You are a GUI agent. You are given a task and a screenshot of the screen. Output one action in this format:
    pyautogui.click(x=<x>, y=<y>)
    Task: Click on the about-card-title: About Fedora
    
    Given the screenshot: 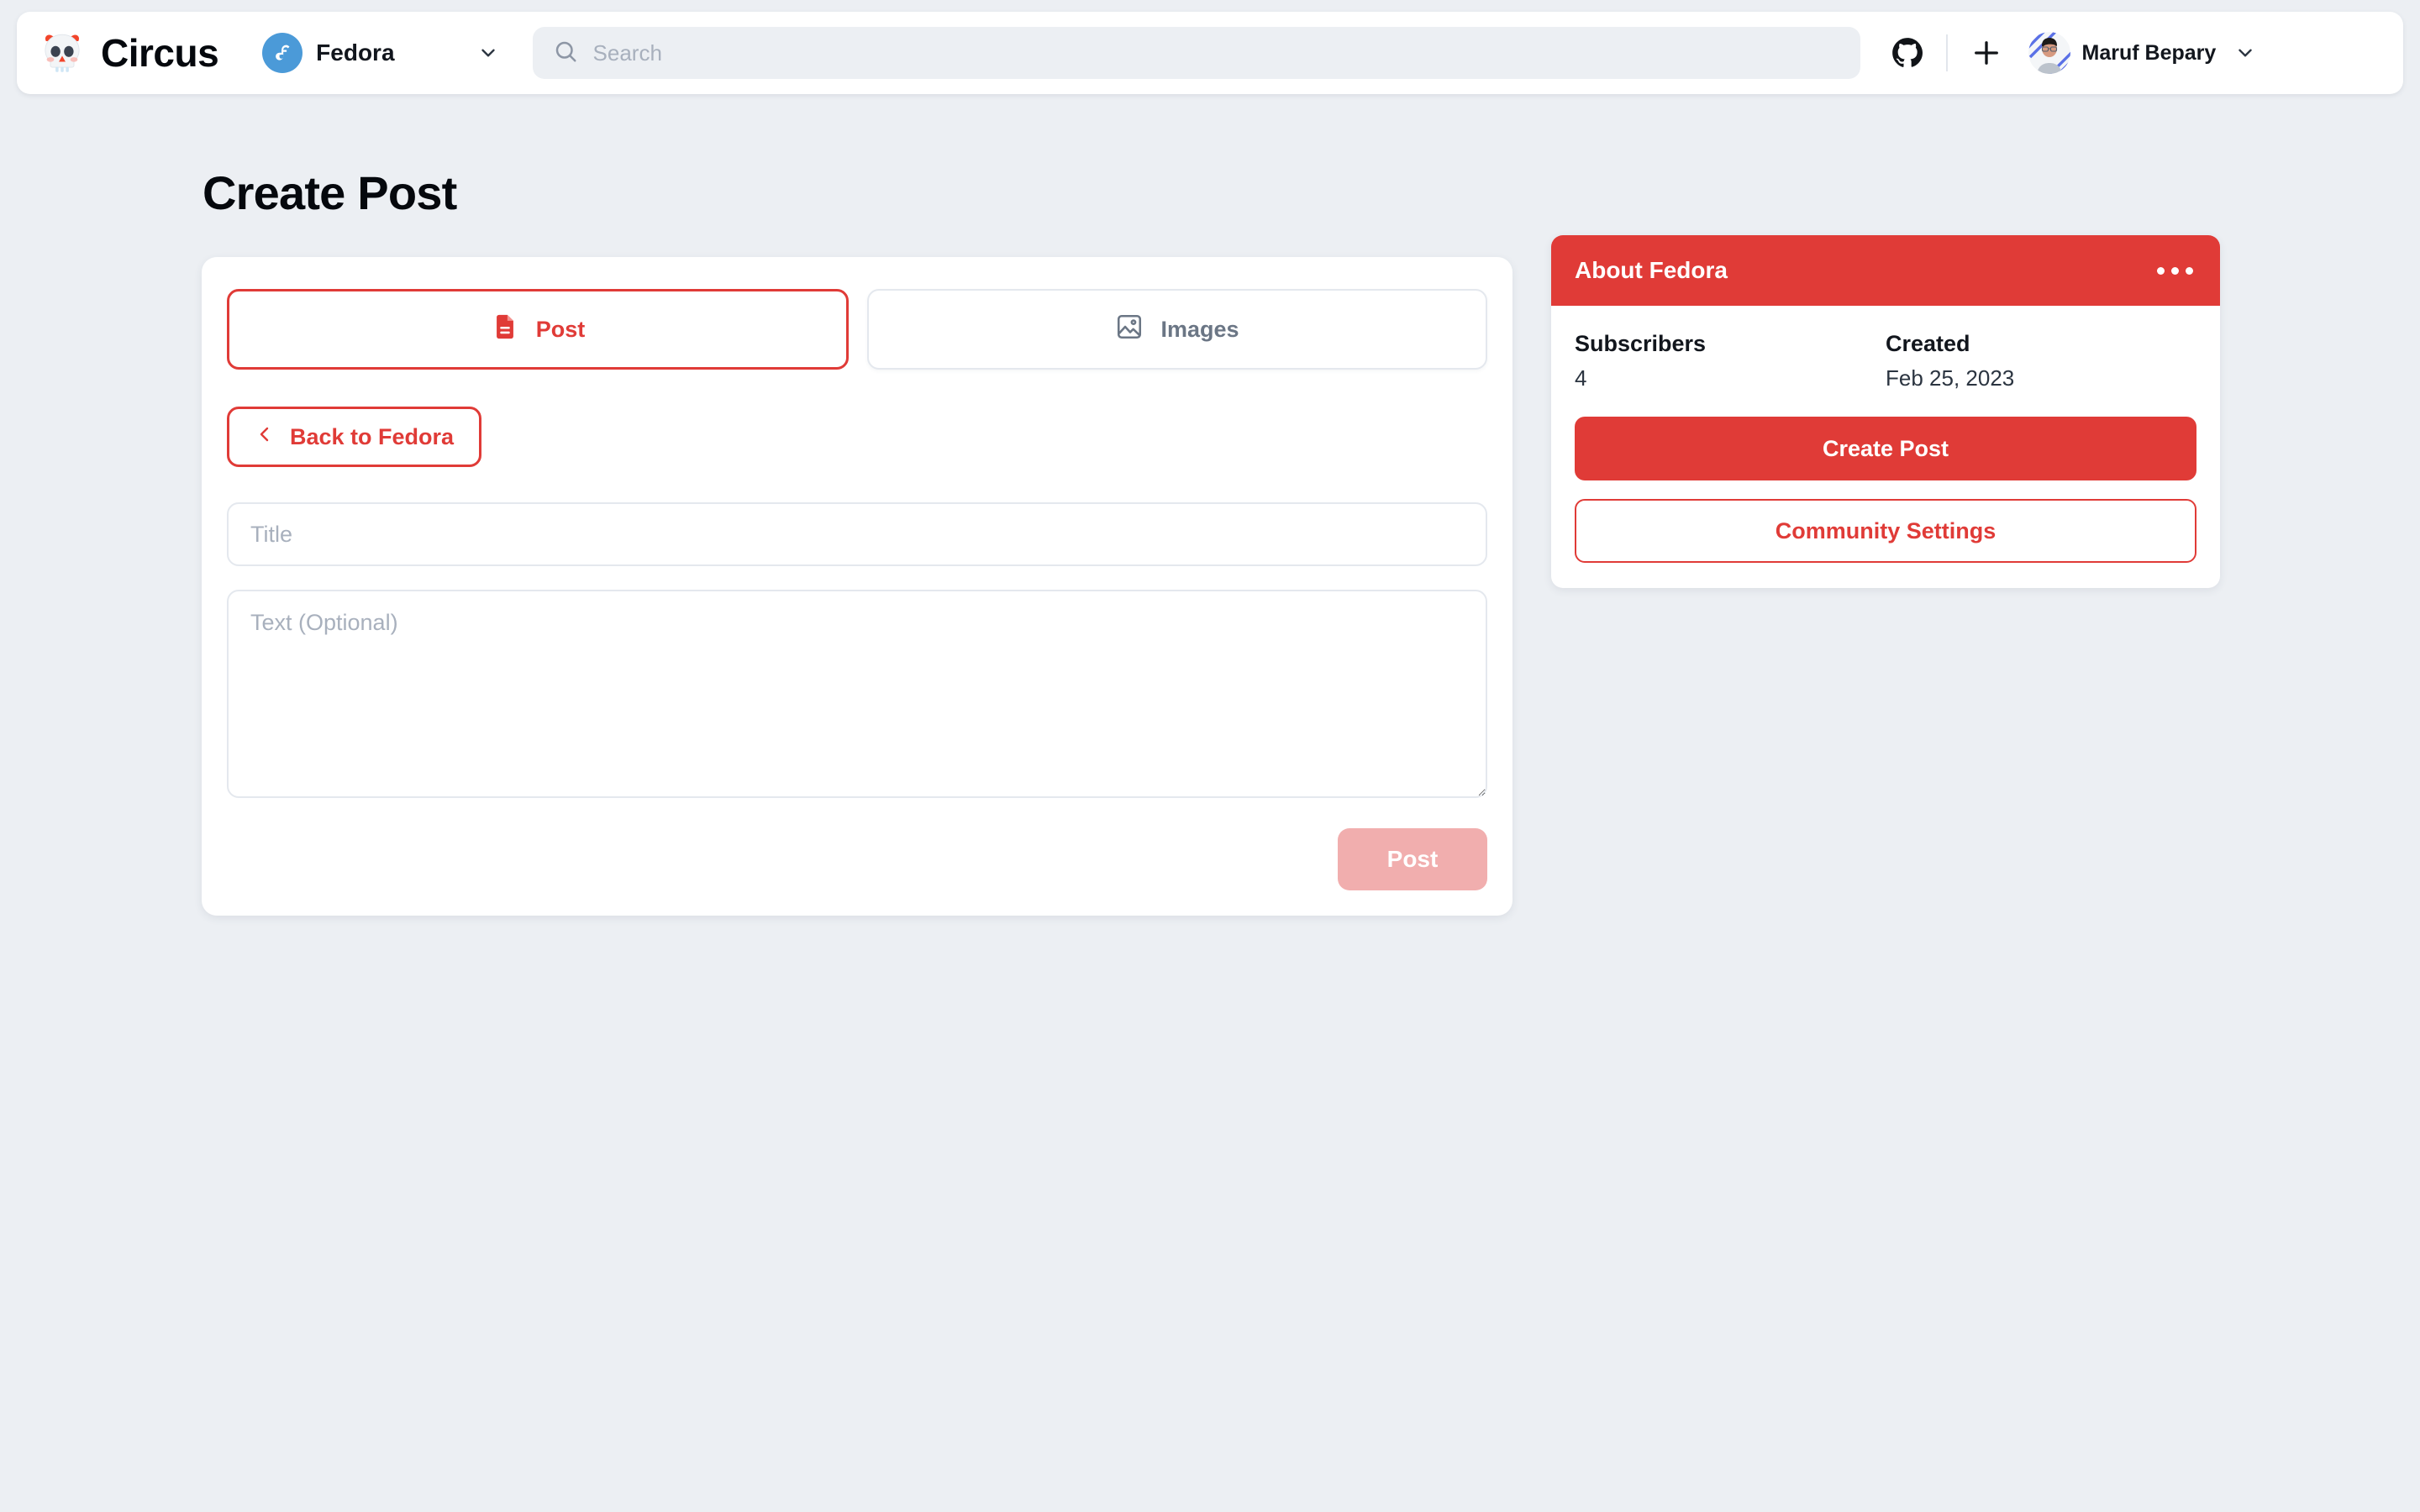 What is the action you would take?
    pyautogui.click(x=1651, y=270)
    